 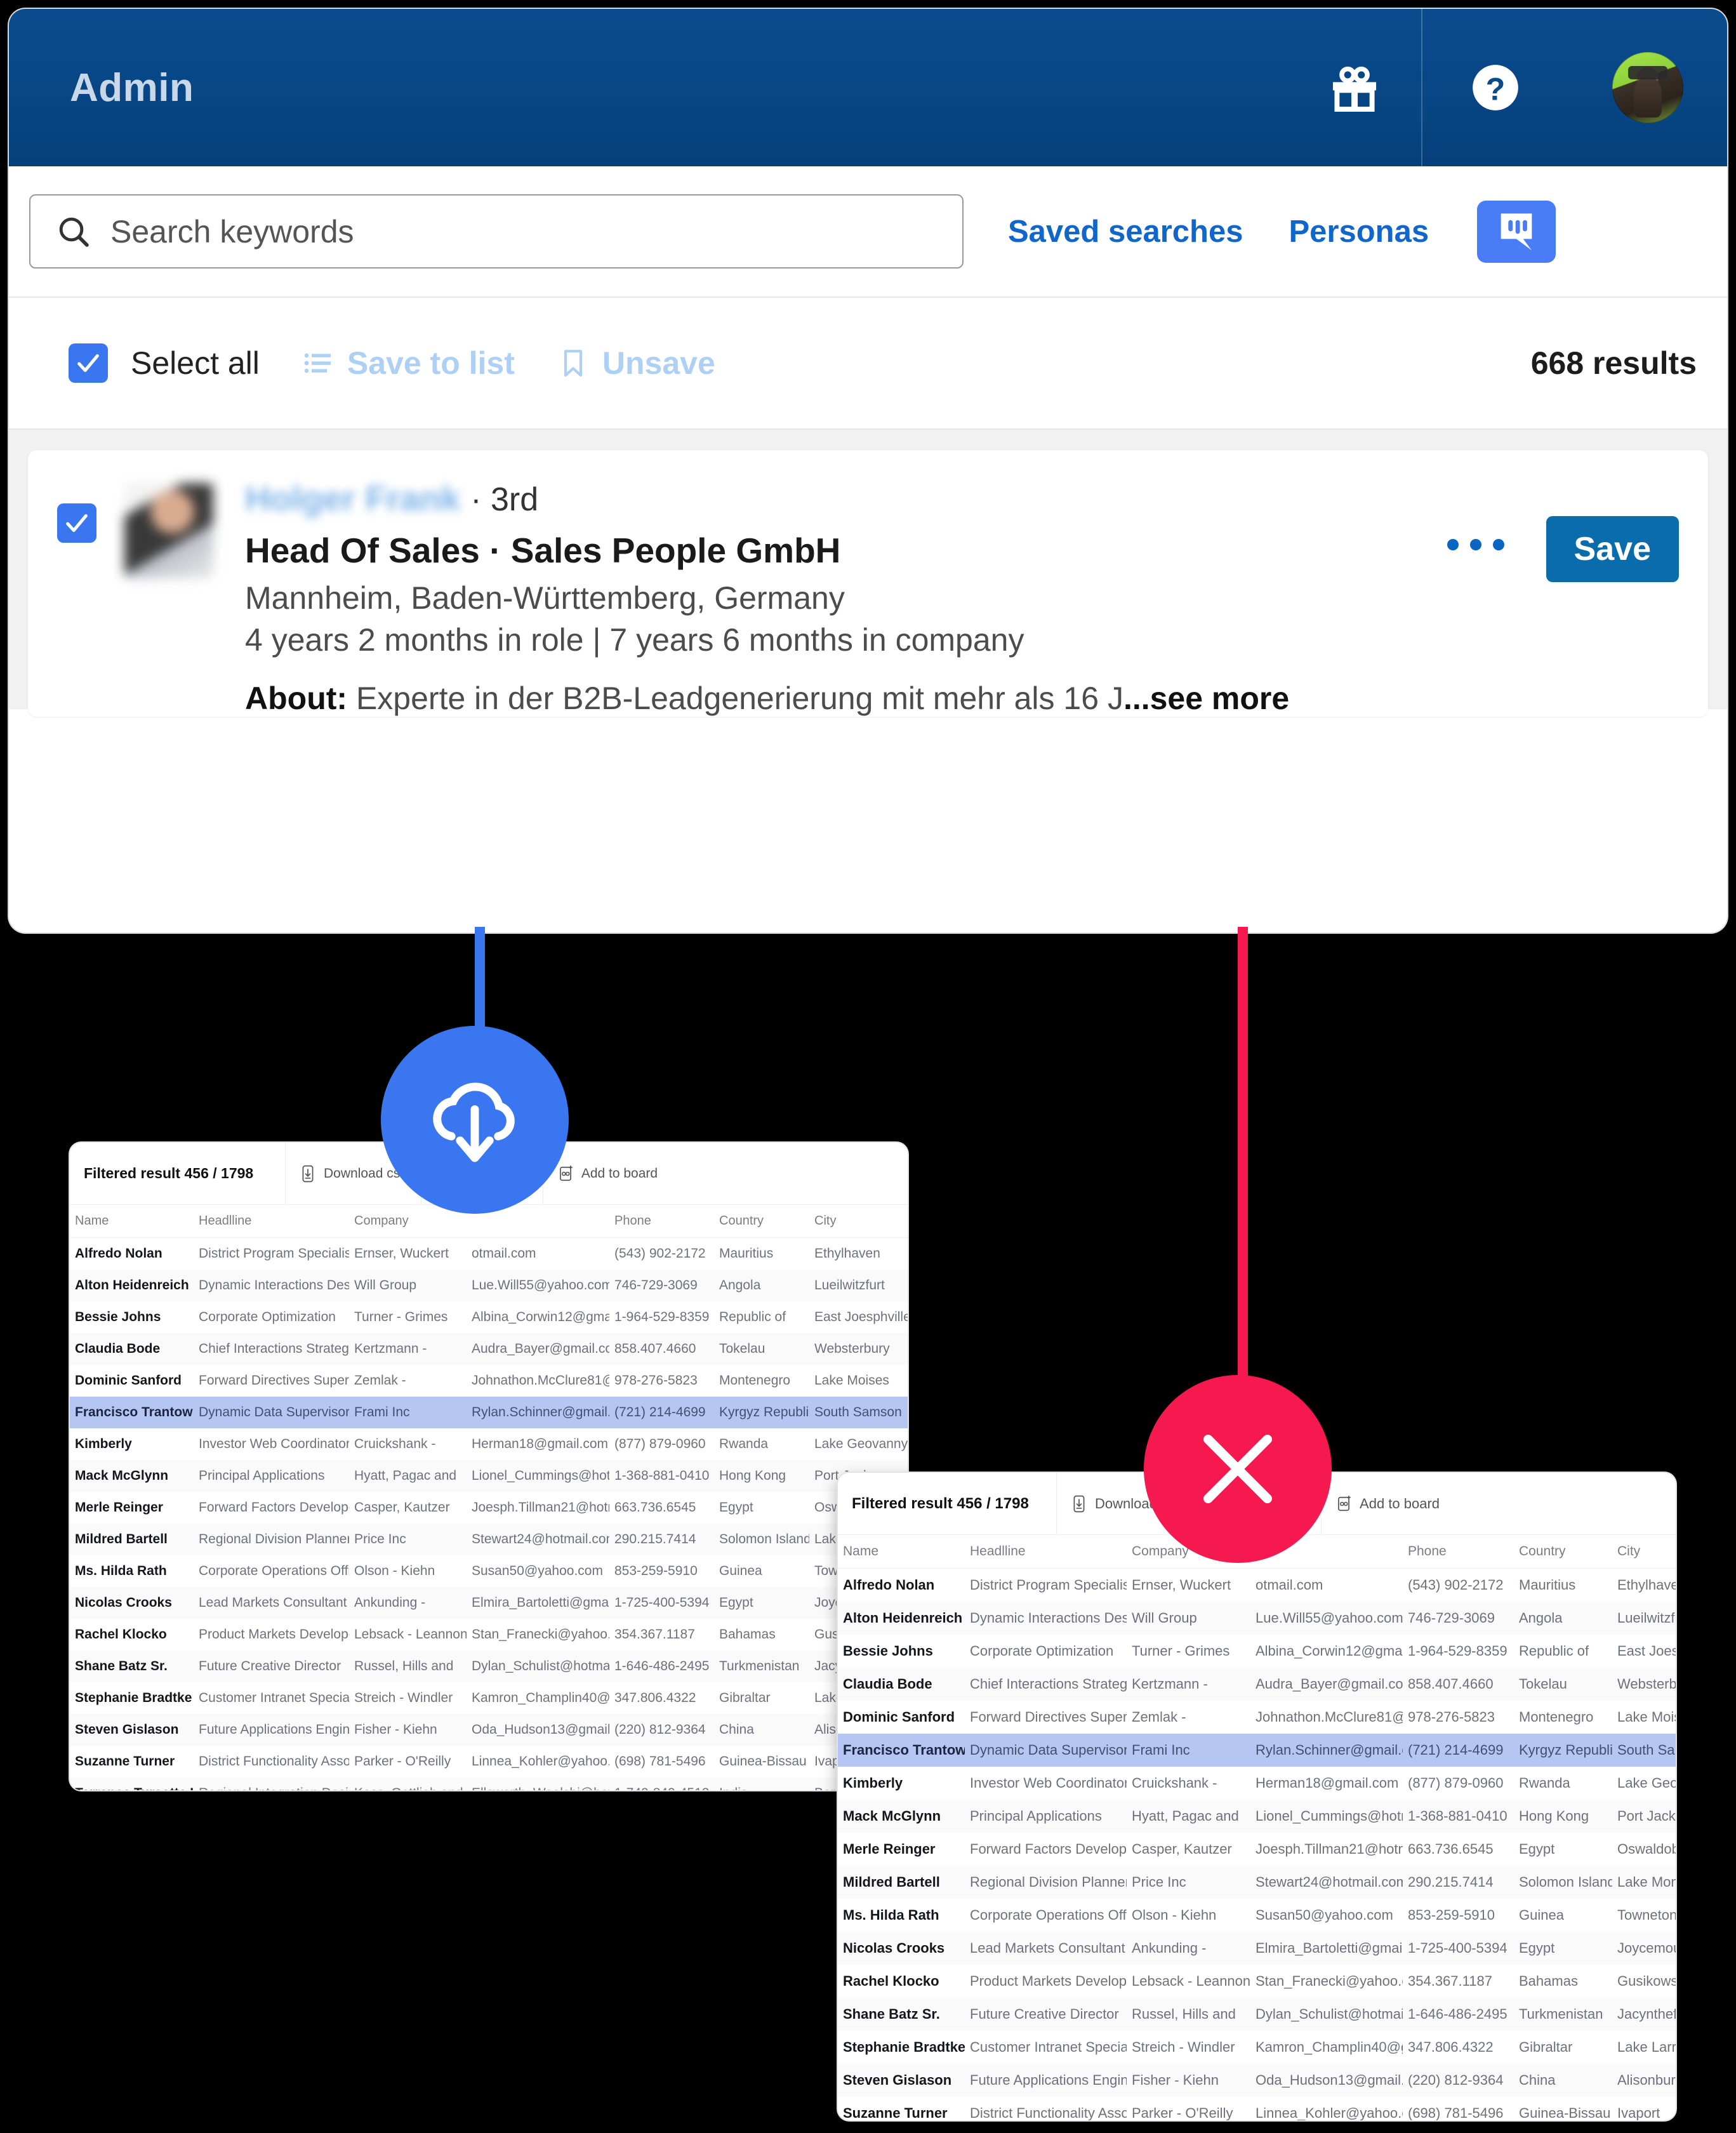 What do you see at coordinates (747, 1634) in the screenshot?
I see `cell-country: Bahamas` at bounding box center [747, 1634].